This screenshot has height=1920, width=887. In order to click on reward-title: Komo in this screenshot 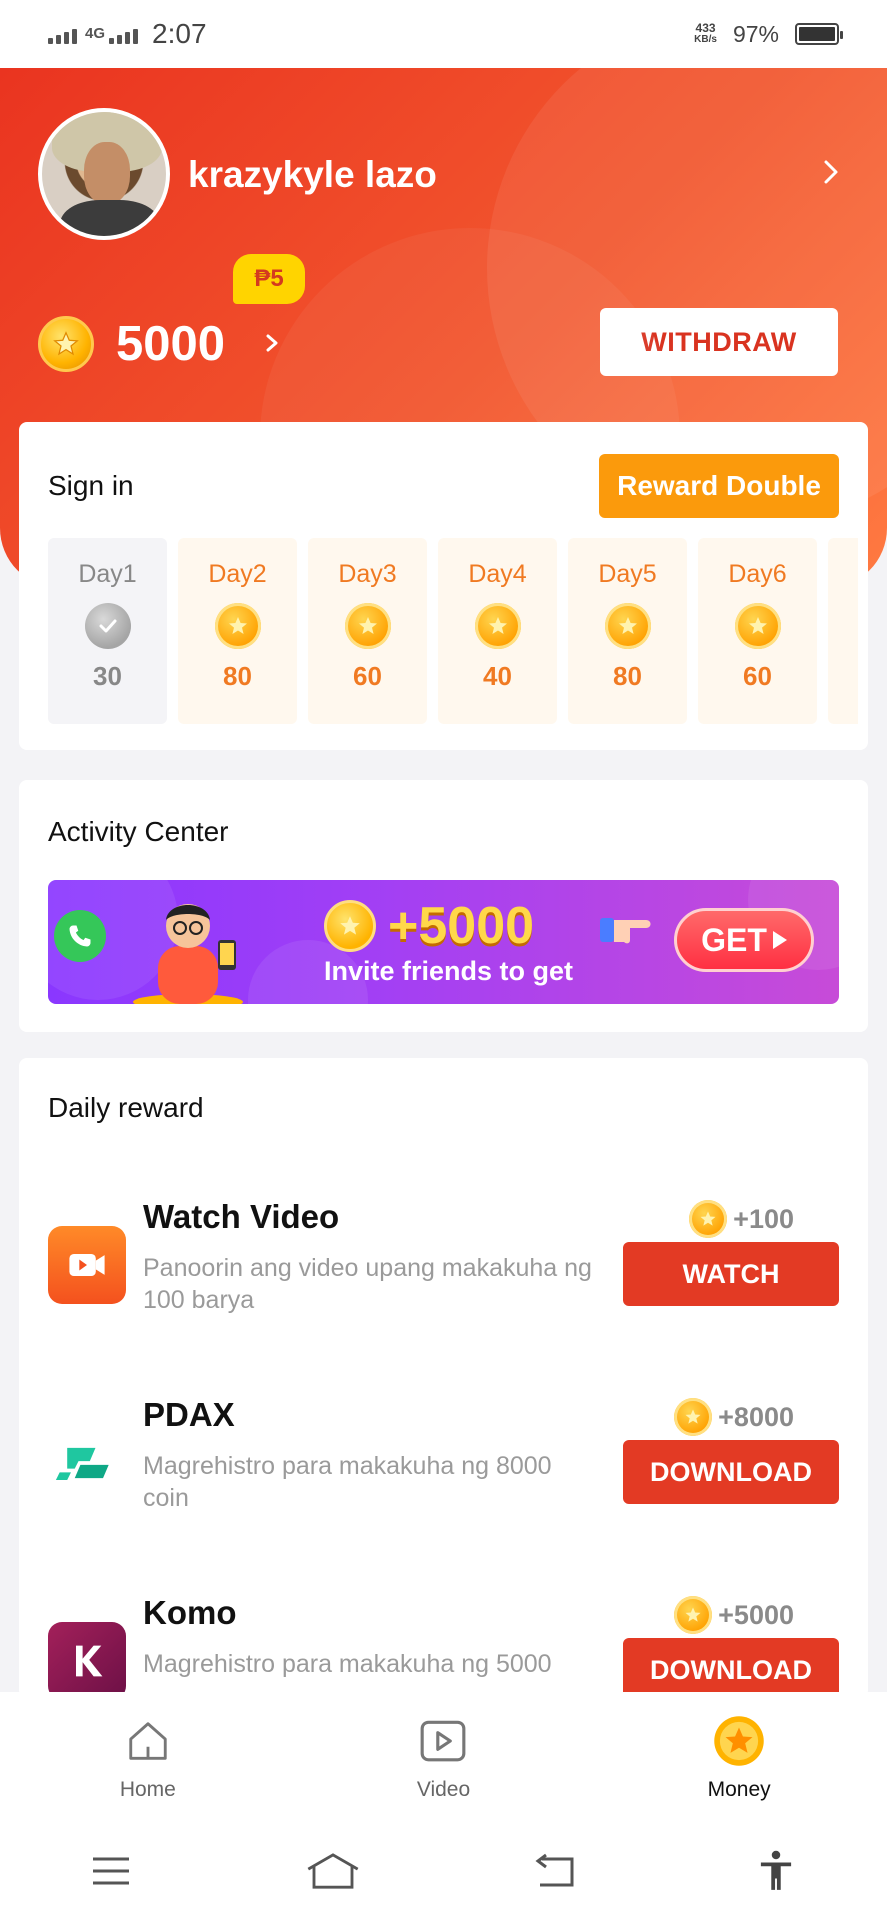, I will do `click(190, 1612)`.